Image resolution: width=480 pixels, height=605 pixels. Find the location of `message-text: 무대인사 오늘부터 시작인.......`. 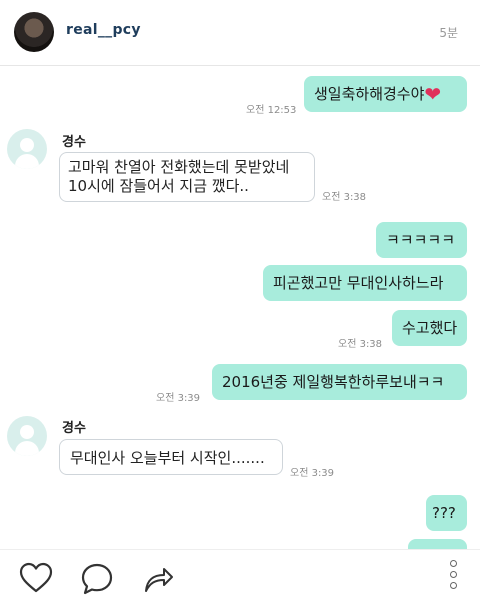

message-text: 무대인사 오늘부터 시작인....... is located at coordinates (167, 458).